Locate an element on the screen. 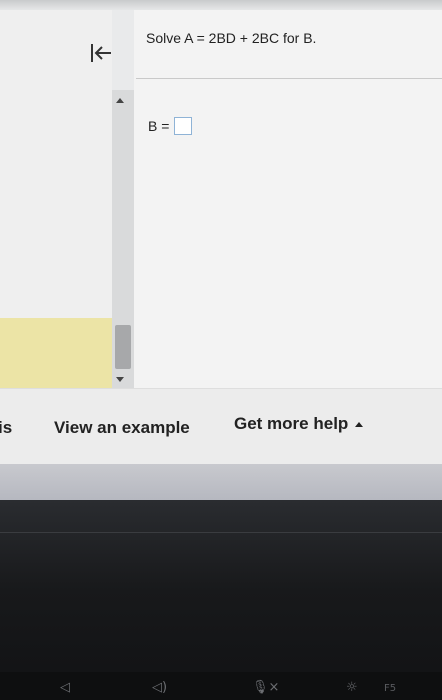 The height and width of the screenshot is (700, 442). get-more-help-label: Get more help is located at coordinates (291, 423).